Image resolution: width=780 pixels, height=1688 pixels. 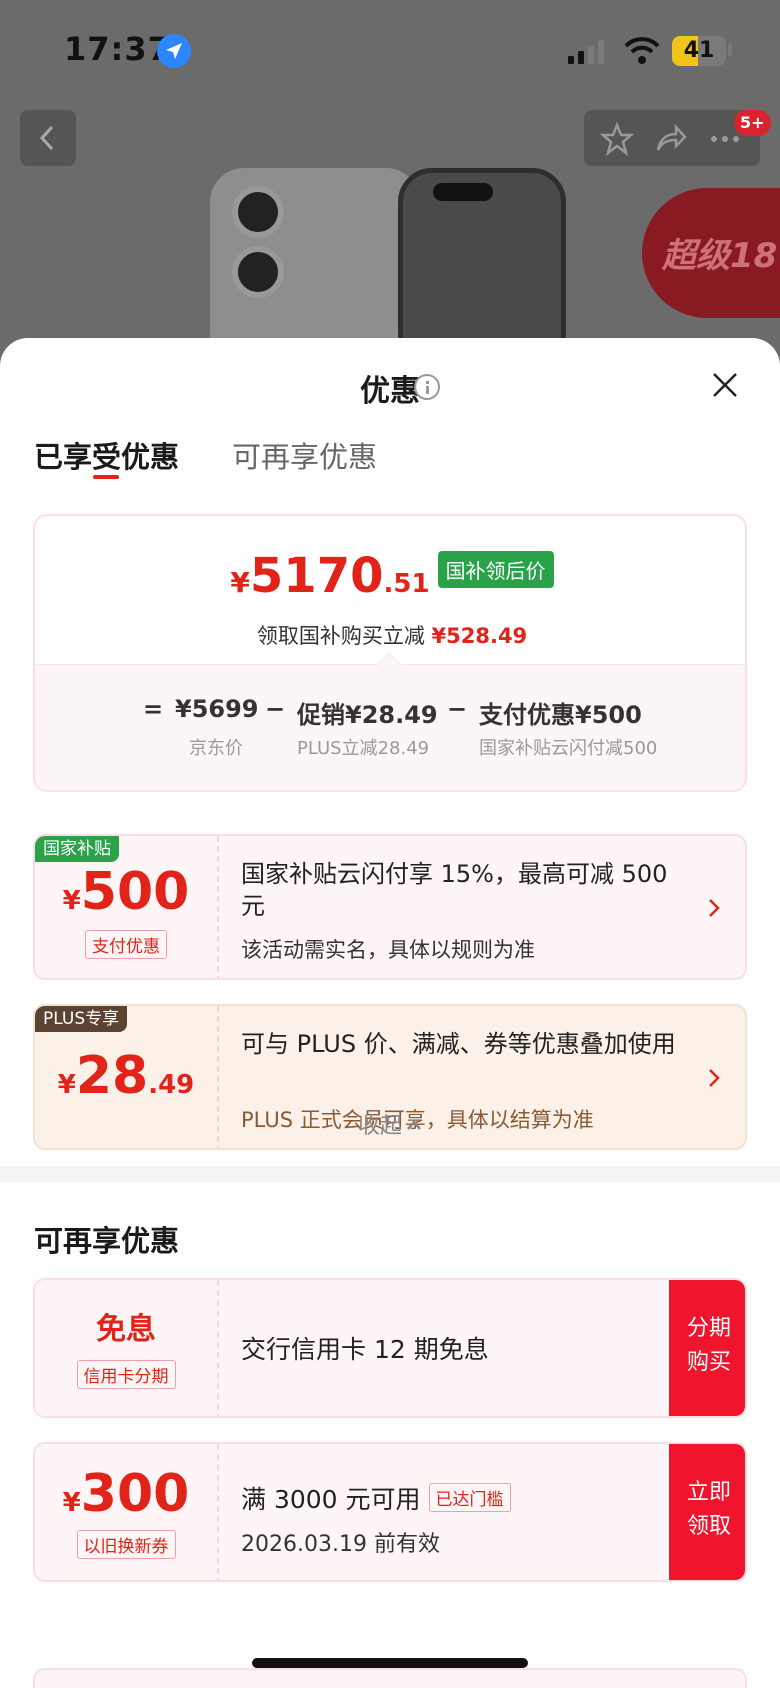 I want to click on coupon-sub-text: 信用卡分期, so click(x=126, y=1374).